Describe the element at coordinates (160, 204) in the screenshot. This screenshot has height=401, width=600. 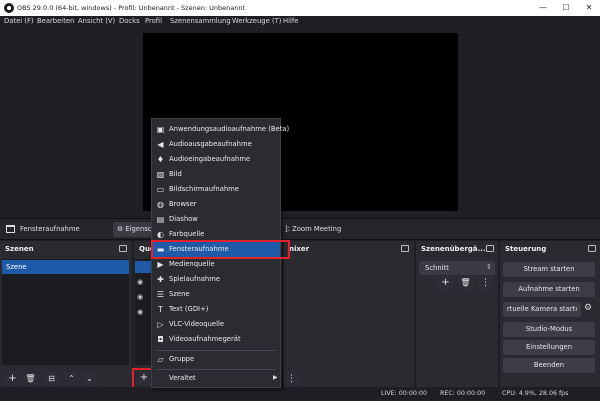
I see `globe-icon: ◍` at that location.